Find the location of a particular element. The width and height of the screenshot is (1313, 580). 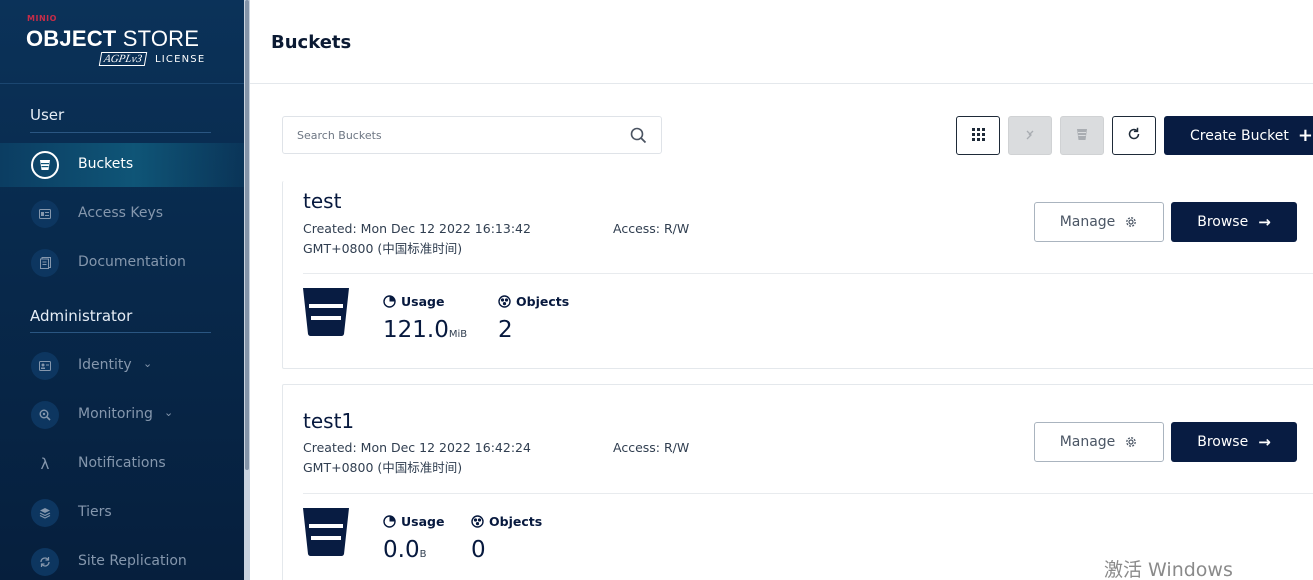

usage-value: 0.0B is located at coordinates (404, 550).